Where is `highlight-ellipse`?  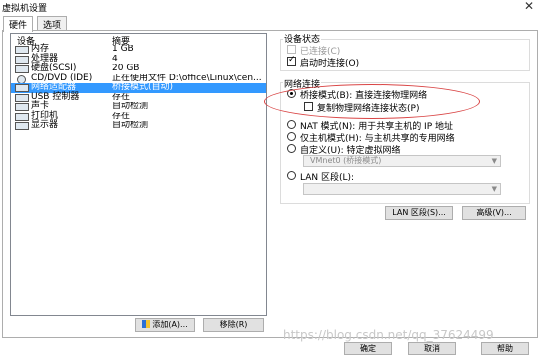 highlight-ellipse is located at coordinates (372, 101).